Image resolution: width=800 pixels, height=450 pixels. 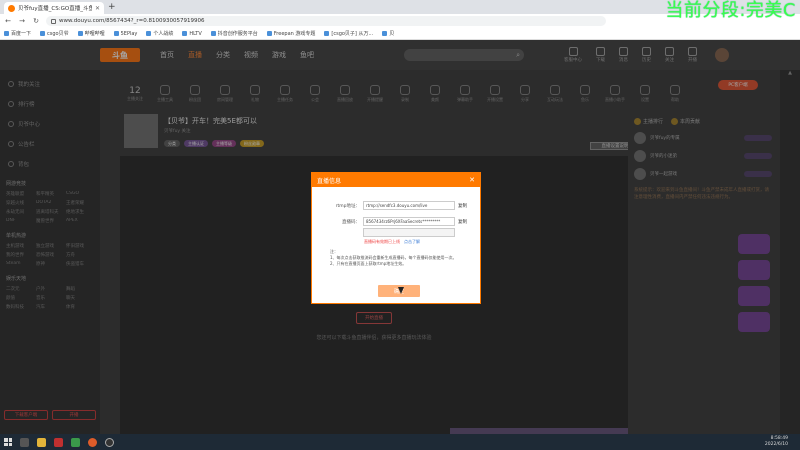 I want to click on bookmark-item: 哔哩哔哩, so click(x=91, y=33).